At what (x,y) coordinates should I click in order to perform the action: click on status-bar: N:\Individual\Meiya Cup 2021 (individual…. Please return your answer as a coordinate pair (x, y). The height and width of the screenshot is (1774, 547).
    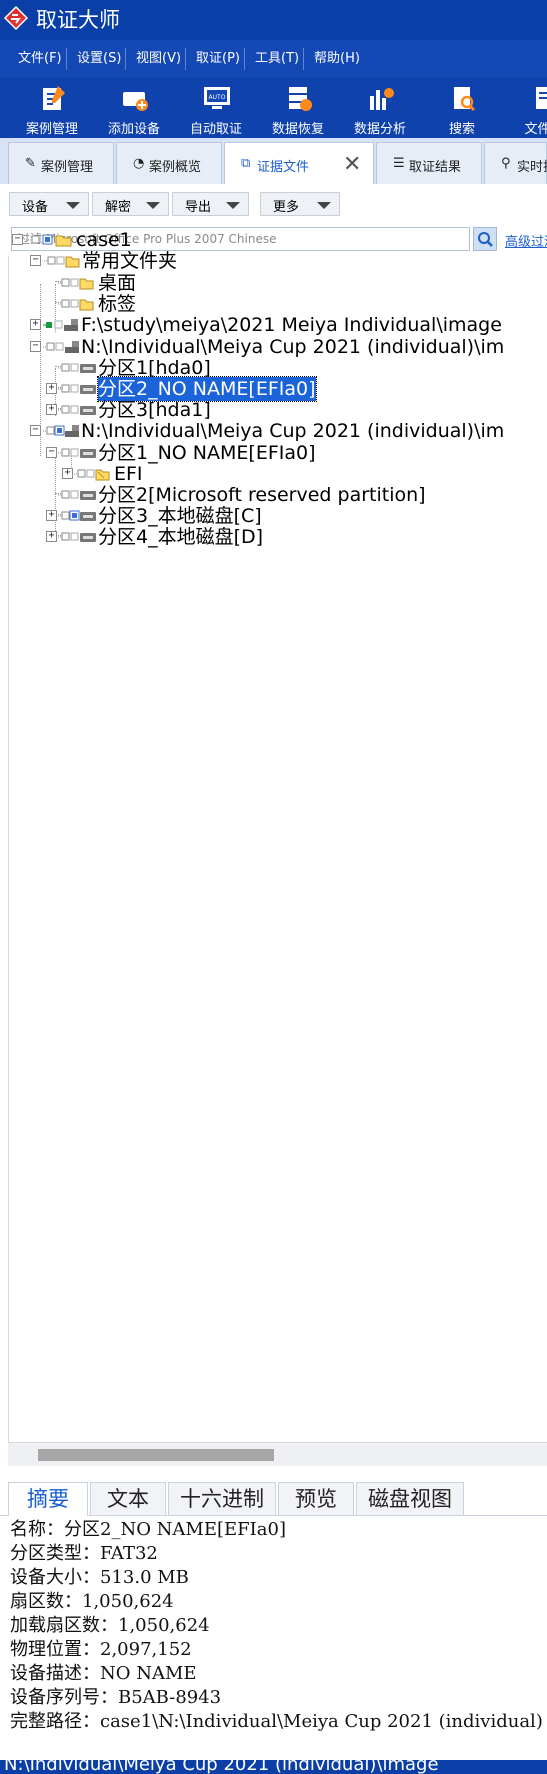
    Looking at the image, I should click on (273, 1767).